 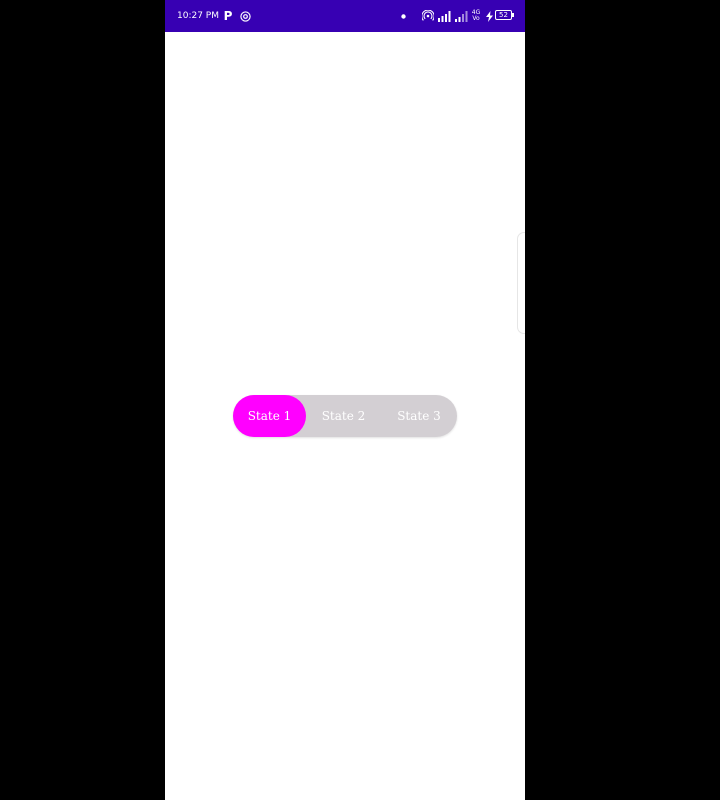 I want to click on segment-state-2: State 2, so click(x=343, y=416).